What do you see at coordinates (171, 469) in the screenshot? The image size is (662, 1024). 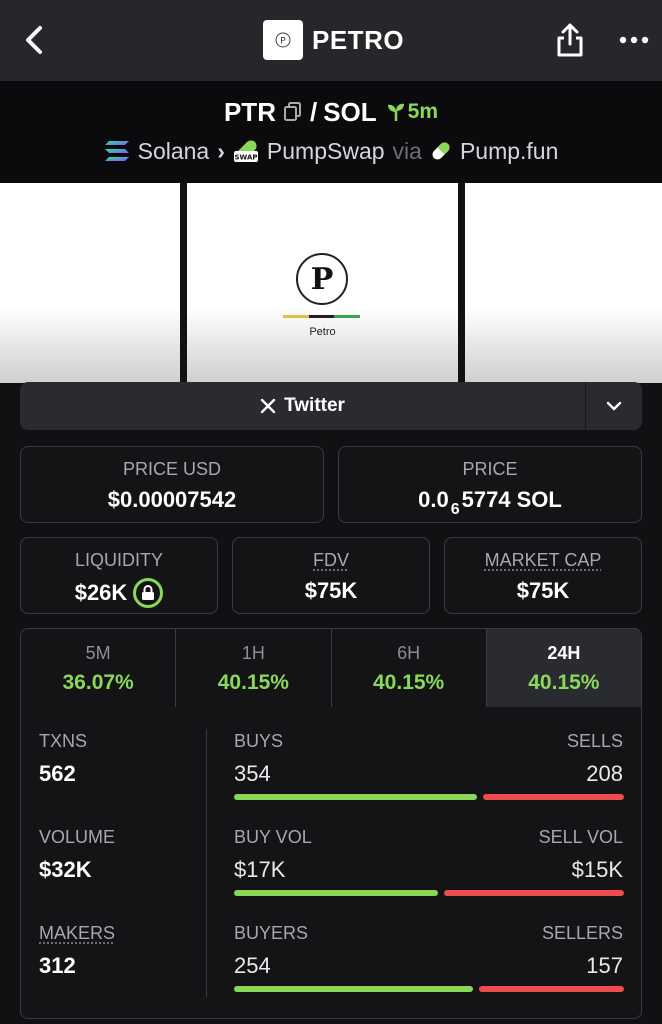 I see `price-usd-label: PRICE USD` at bounding box center [171, 469].